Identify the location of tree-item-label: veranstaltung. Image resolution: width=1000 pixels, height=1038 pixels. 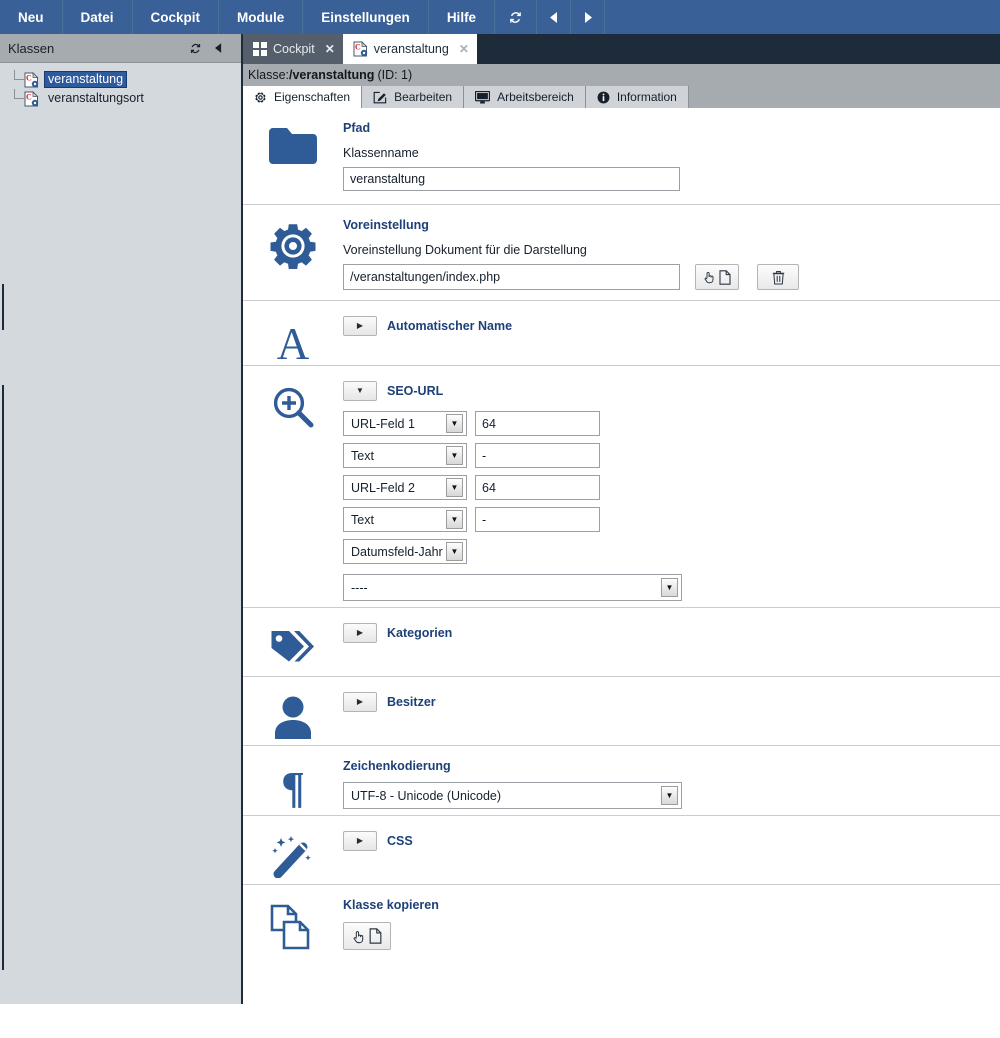
(86, 79).